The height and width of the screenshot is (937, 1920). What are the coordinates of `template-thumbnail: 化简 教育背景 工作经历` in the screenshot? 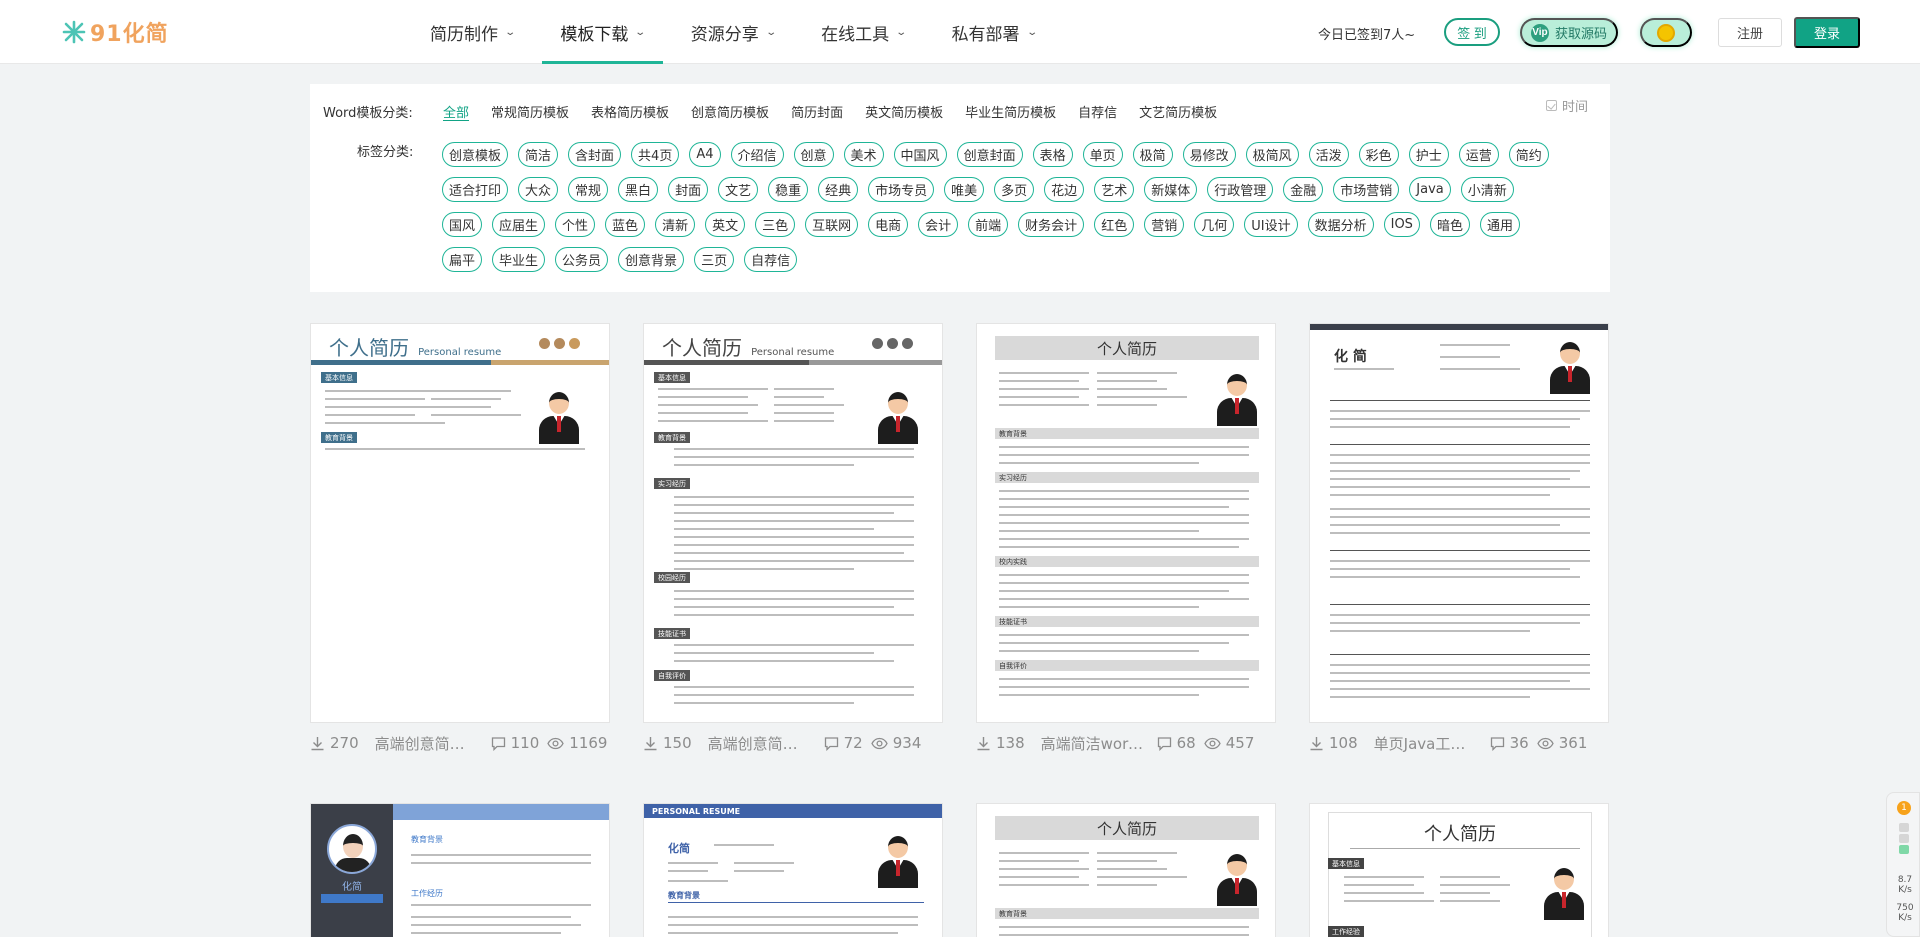 It's located at (460, 870).